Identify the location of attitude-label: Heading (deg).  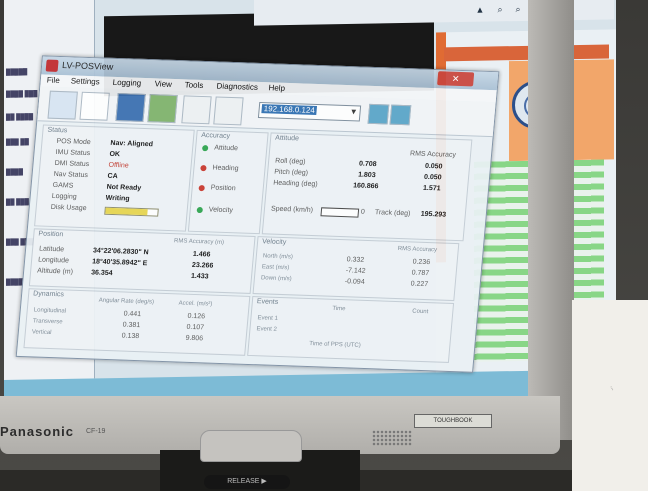
(295, 184).